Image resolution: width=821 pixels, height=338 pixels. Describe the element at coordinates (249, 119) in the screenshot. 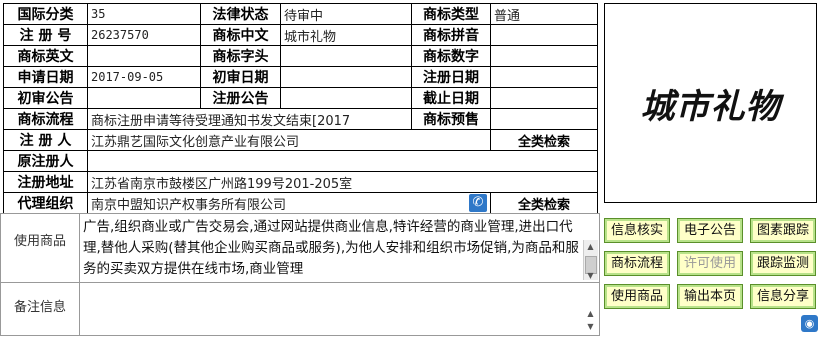

I see `value-mark-process: 商标注册申请等待受理通知书发文结束[2017` at that location.